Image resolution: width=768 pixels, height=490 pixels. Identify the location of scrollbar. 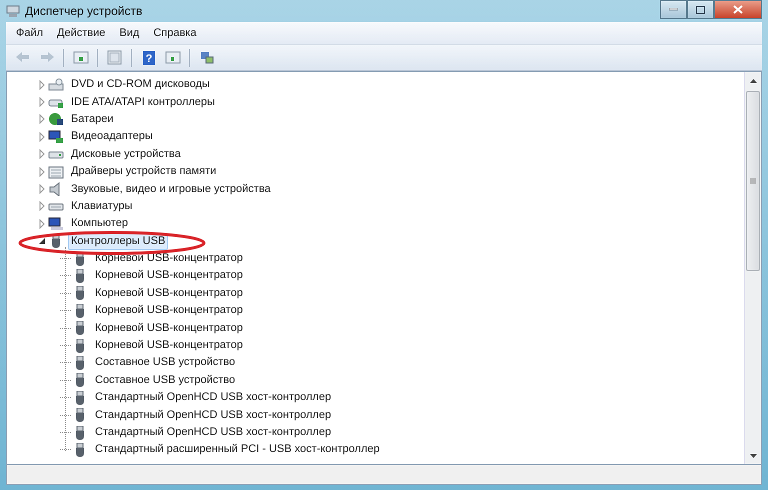
(752, 268).